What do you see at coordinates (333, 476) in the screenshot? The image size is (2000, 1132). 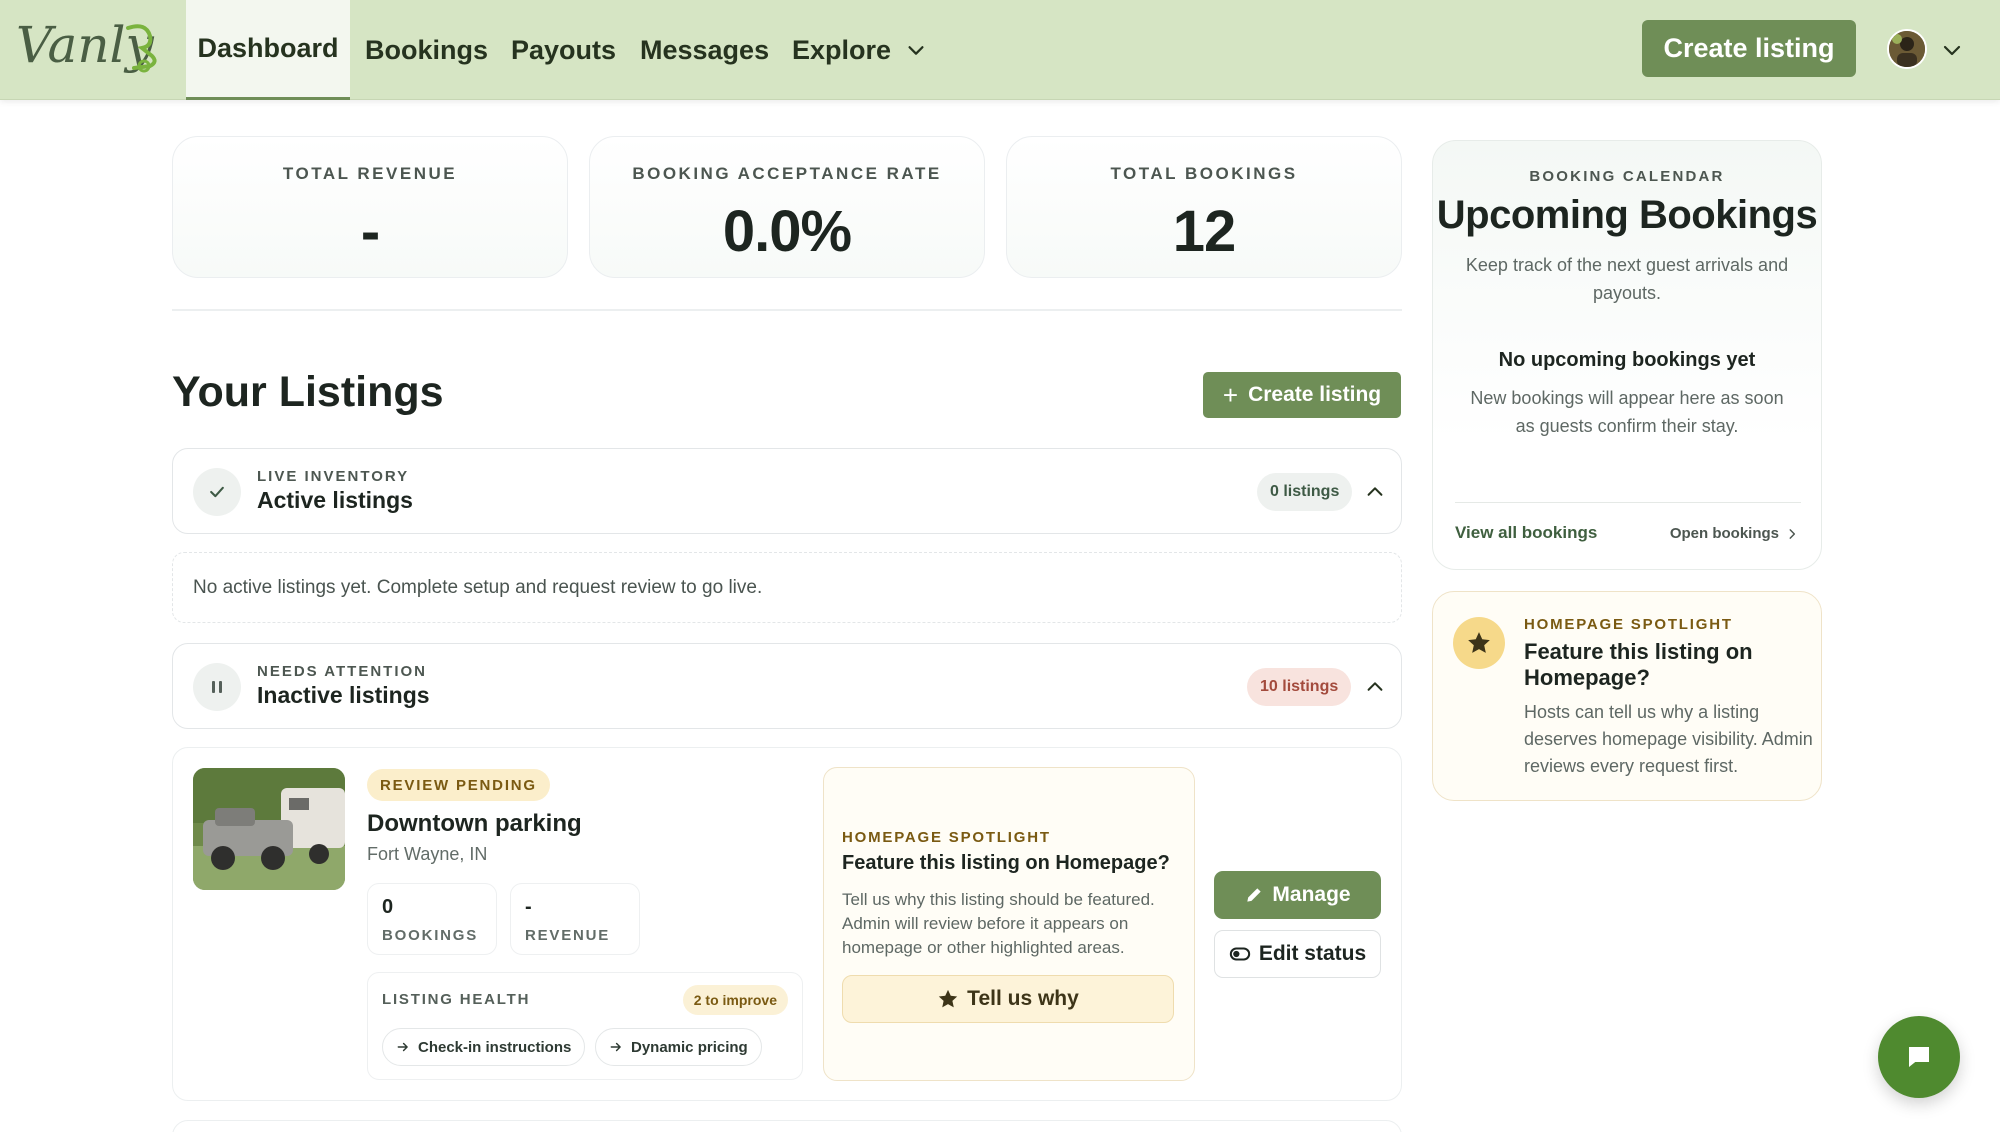 I see `group-kicker: LIVE INVENTORY` at bounding box center [333, 476].